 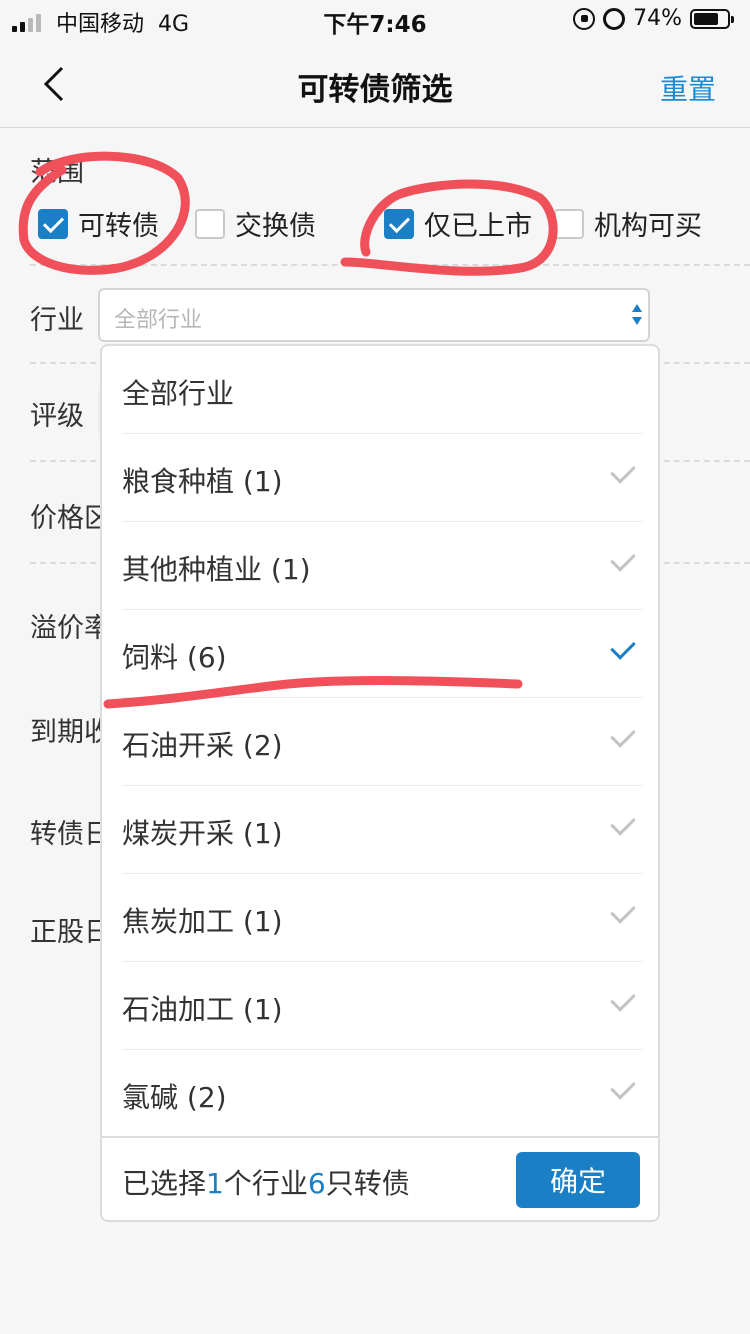 What do you see at coordinates (375, 20) in the screenshot?
I see `status-bar: 中国移动 4G 下午7:46 74%` at bounding box center [375, 20].